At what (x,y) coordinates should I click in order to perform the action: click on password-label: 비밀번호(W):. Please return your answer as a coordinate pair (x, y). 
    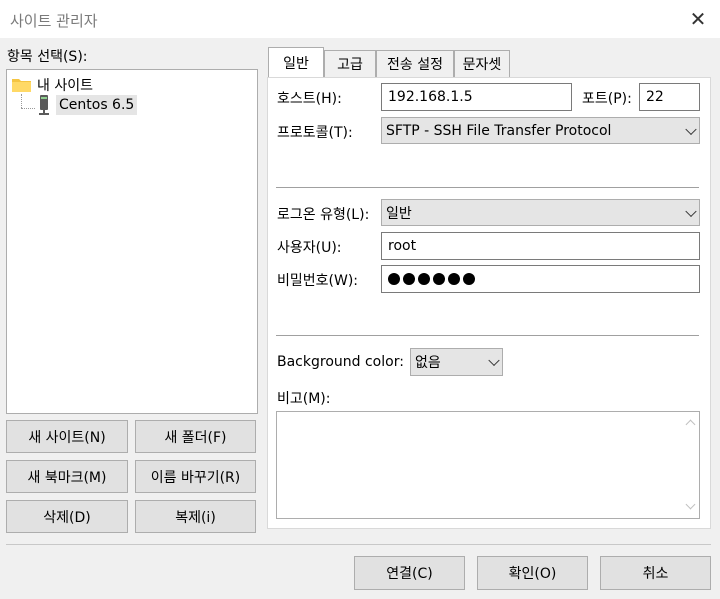
    Looking at the image, I should click on (318, 281).